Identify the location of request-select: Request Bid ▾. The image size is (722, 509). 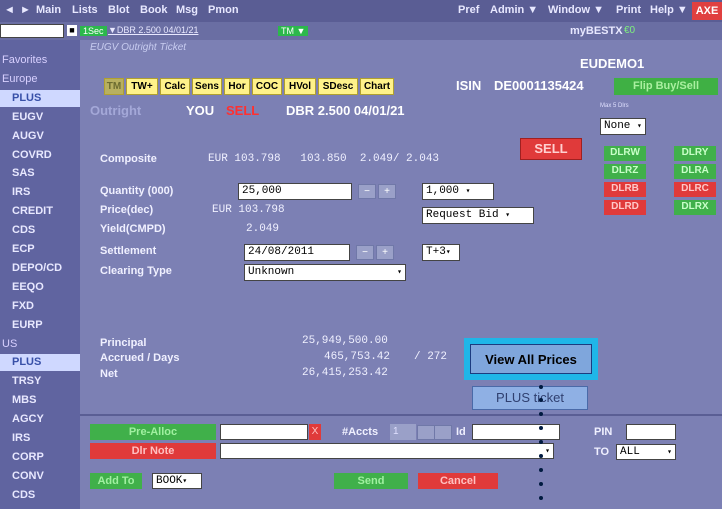
(478, 215).